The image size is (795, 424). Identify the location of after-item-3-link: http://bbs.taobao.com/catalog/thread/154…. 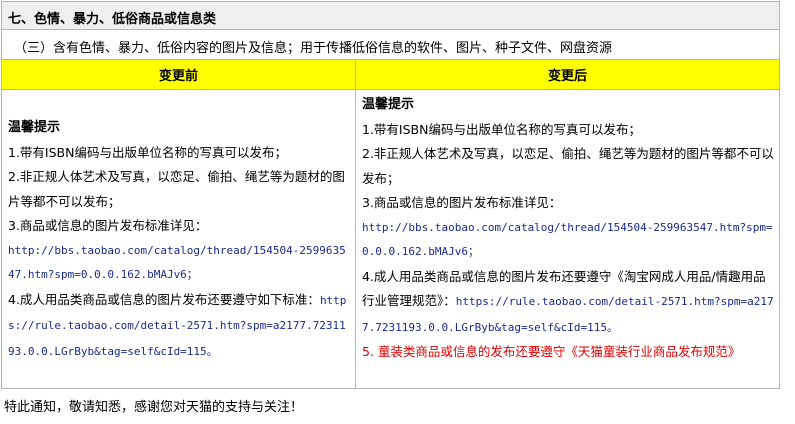
(568, 240).